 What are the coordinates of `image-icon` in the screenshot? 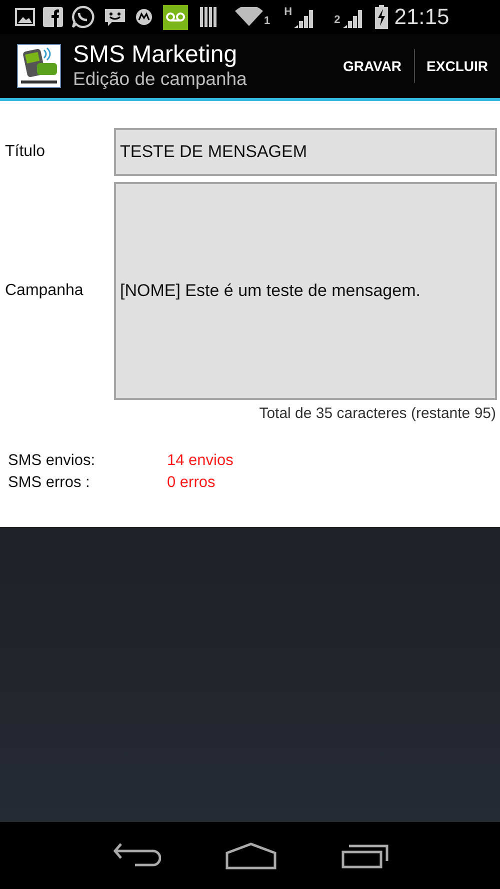 It's located at (25, 17).